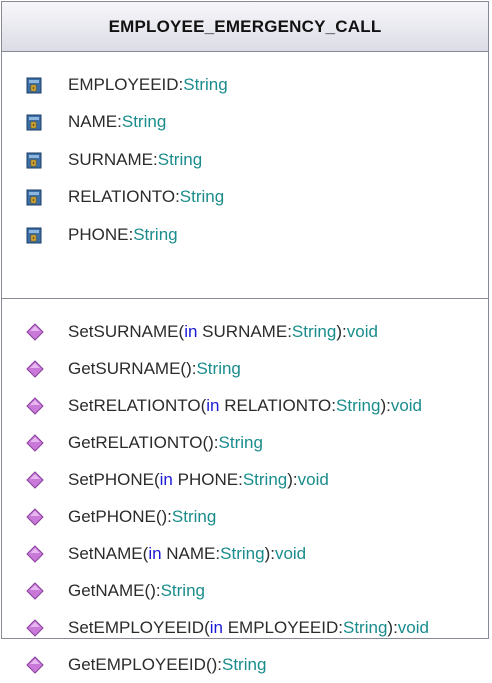  I want to click on operation-row: SetRELATIONTO(in RELATIONTO: String): void, so click(245, 405).